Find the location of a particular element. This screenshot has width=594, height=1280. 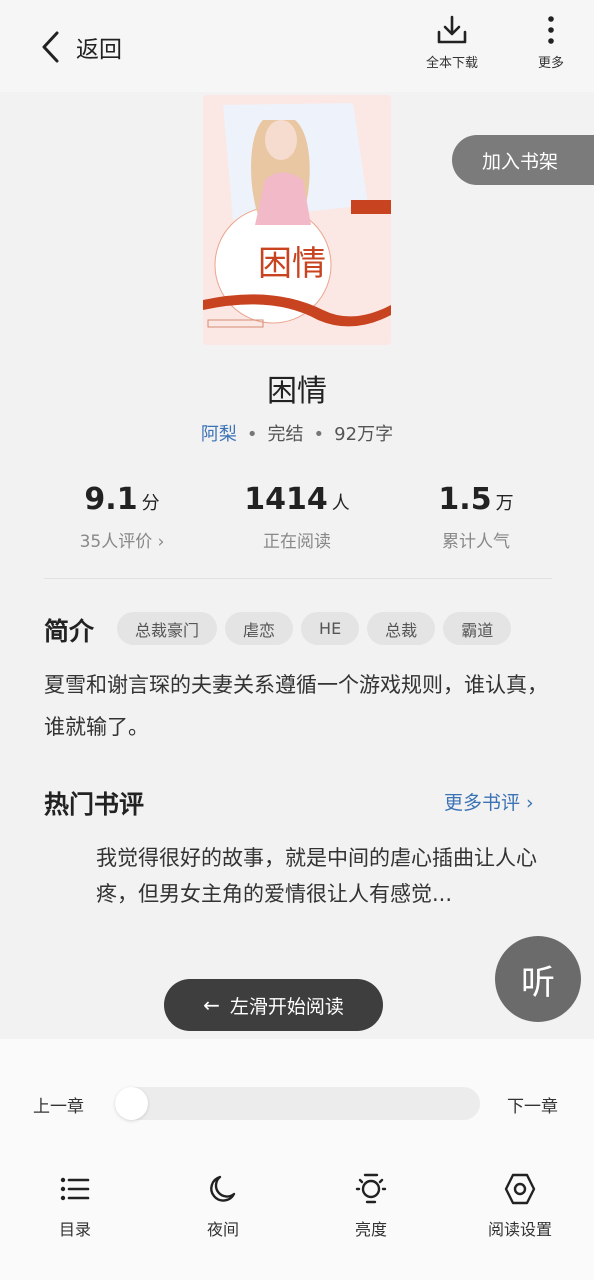

book-cover-image: 困情 is located at coordinates (297, 220).